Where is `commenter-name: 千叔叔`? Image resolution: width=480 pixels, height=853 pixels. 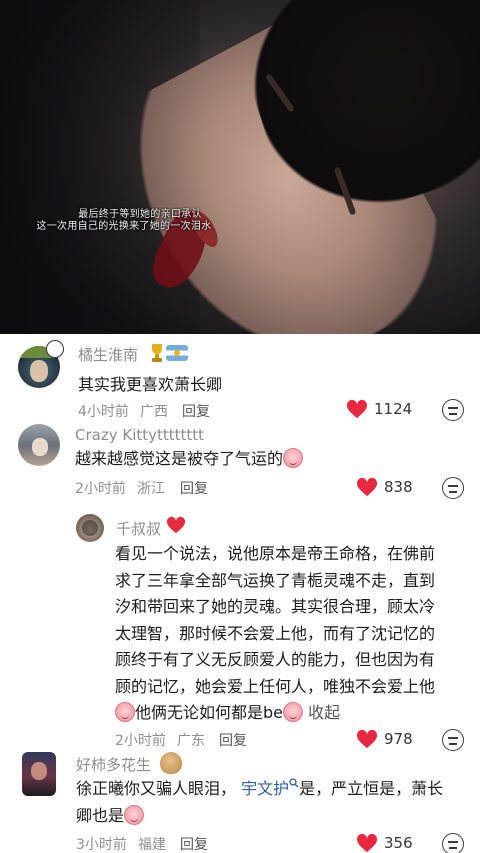 commenter-name: 千叔叔 is located at coordinates (138, 528).